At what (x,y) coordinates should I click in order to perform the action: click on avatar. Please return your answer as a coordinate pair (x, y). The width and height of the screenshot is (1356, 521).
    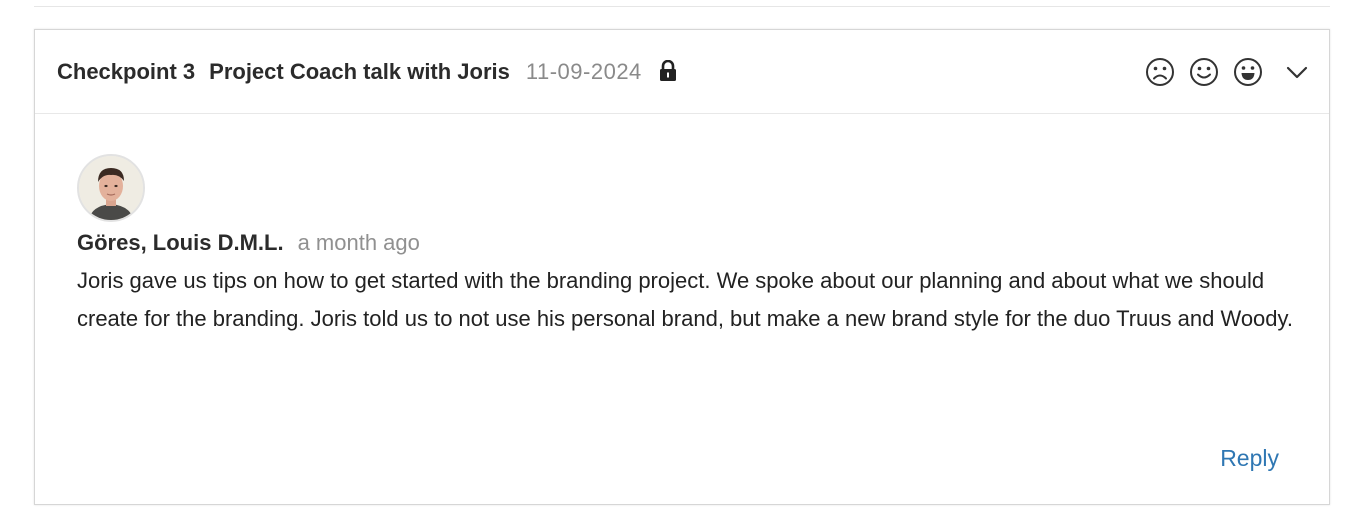
    Looking at the image, I should click on (111, 188).